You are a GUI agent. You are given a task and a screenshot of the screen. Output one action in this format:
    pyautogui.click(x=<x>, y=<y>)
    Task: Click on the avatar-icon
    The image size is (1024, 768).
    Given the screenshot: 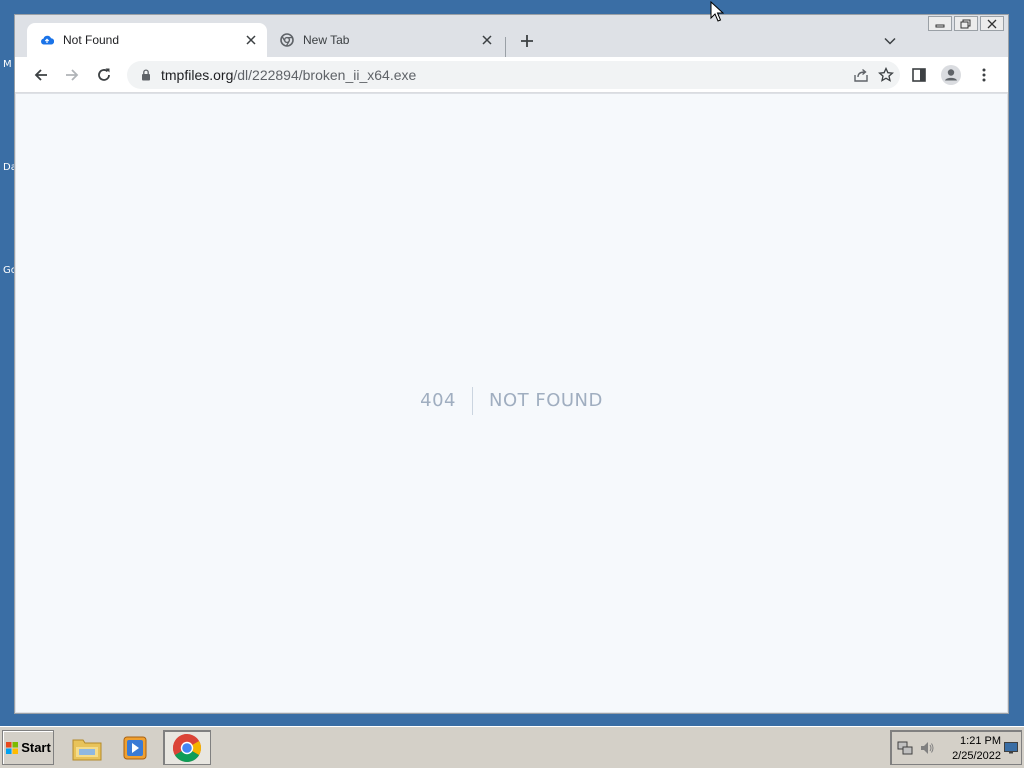 What is the action you would take?
    pyautogui.click(x=951, y=75)
    